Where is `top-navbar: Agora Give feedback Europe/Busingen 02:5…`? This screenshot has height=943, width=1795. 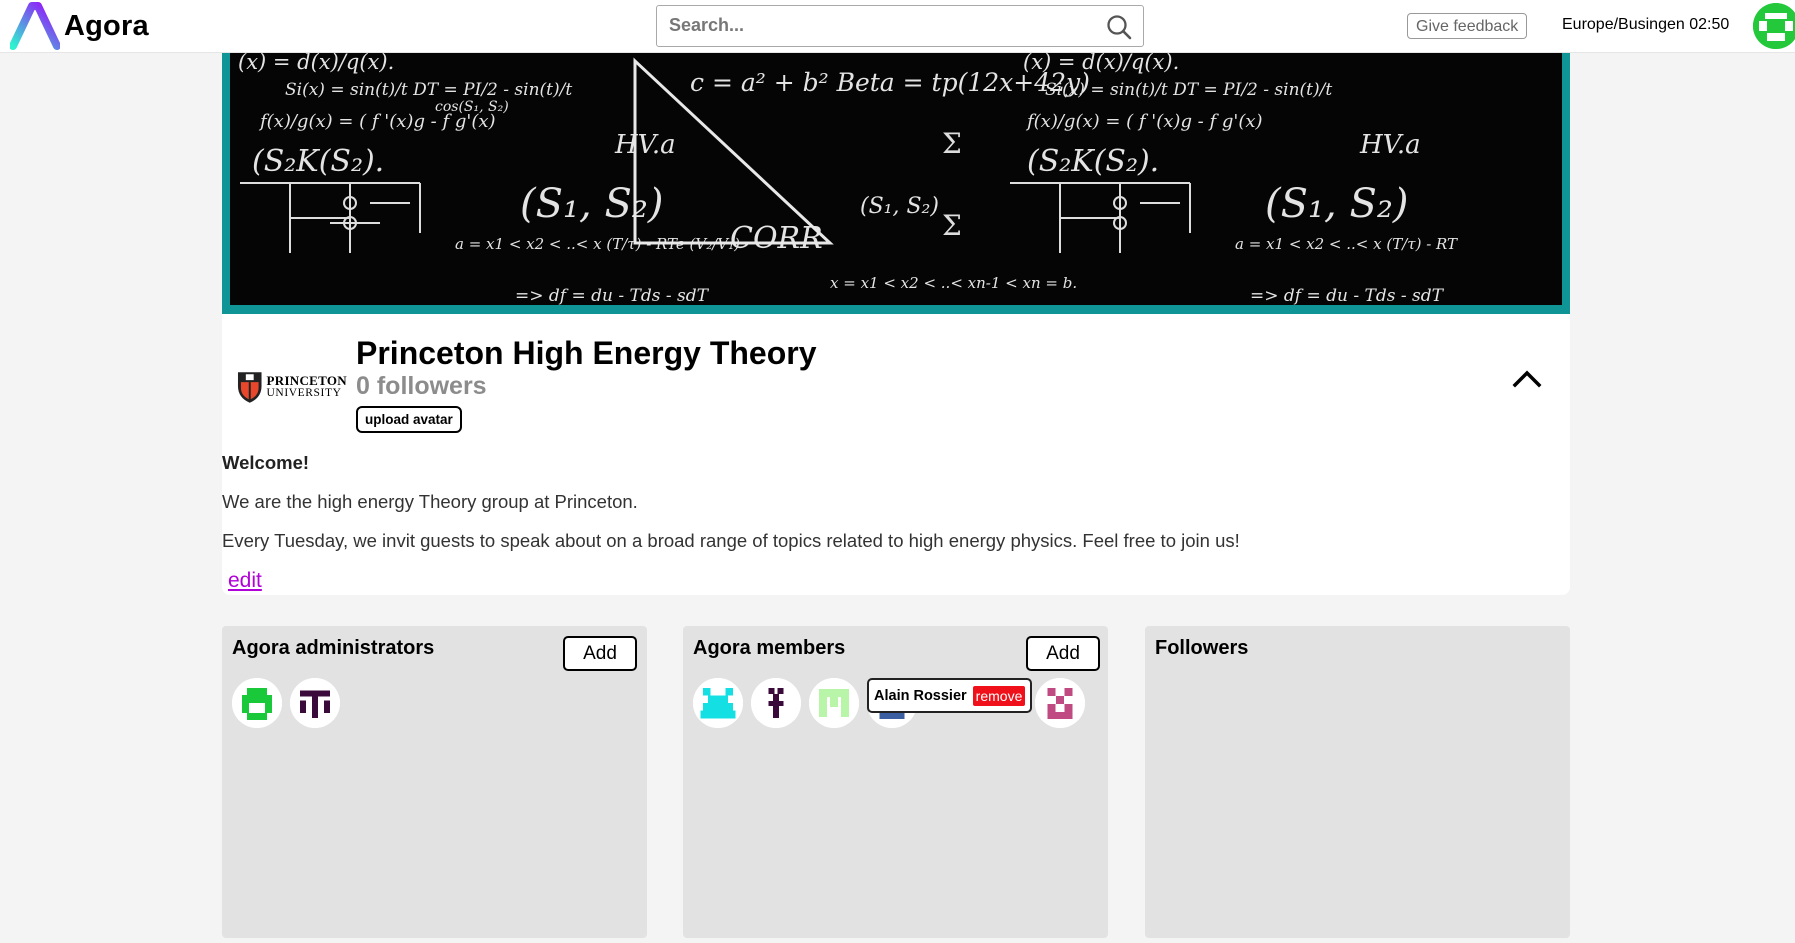 top-navbar: Agora Give feedback Europe/Busingen 02:5… is located at coordinates (897, 26).